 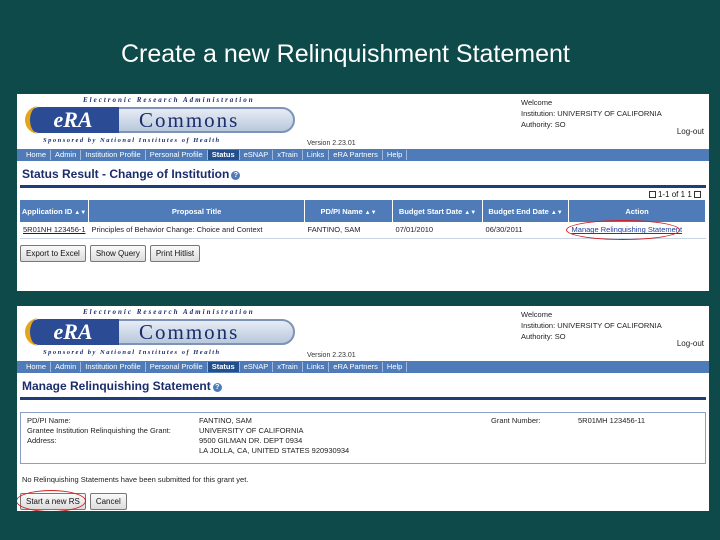 What do you see at coordinates (611, 420) in the screenshot?
I see `grant-number-value: 5R01MH 123456-11` at bounding box center [611, 420].